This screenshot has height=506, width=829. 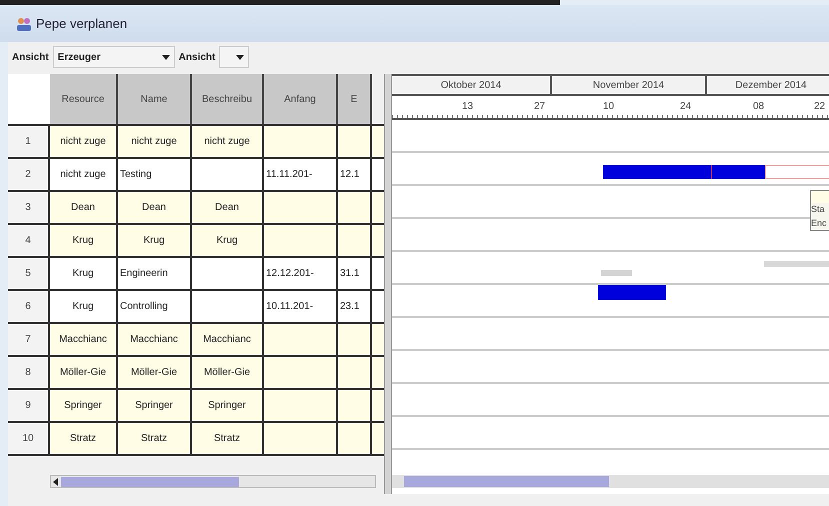 I want to click on row-number: 3, so click(x=29, y=207).